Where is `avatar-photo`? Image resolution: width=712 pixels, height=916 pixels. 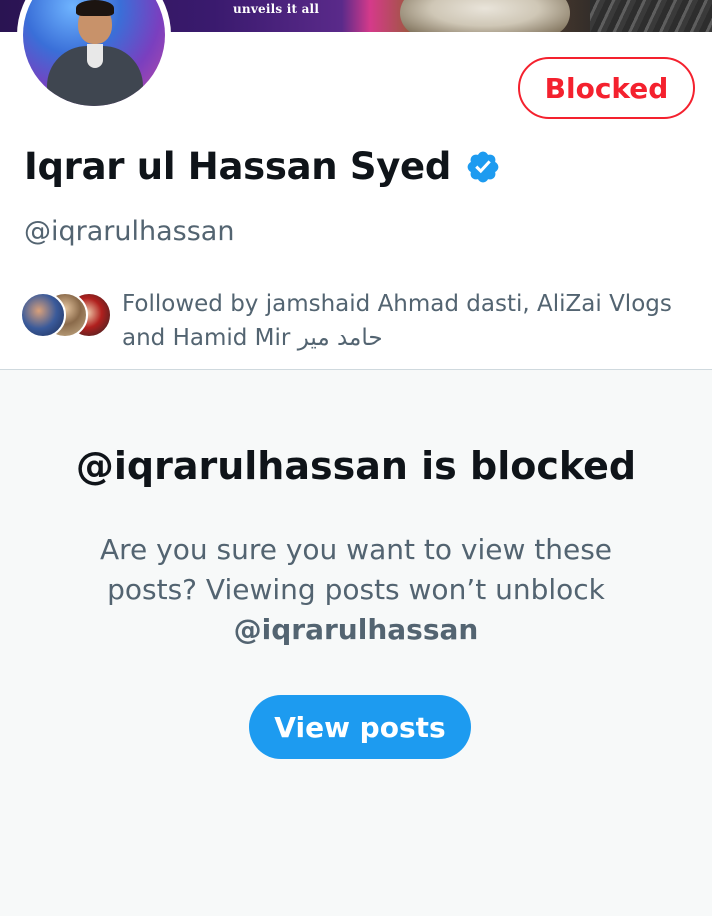
avatar-photo is located at coordinates (94, 53).